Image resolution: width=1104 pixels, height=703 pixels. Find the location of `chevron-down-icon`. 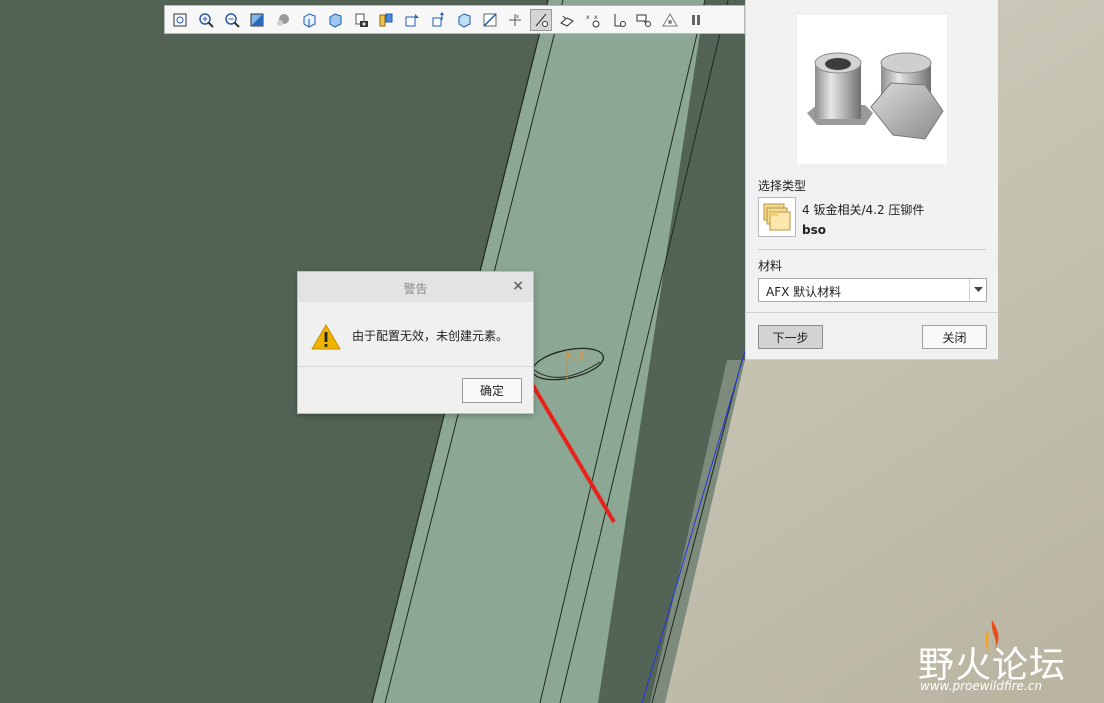

chevron-down-icon is located at coordinates (977, 290).